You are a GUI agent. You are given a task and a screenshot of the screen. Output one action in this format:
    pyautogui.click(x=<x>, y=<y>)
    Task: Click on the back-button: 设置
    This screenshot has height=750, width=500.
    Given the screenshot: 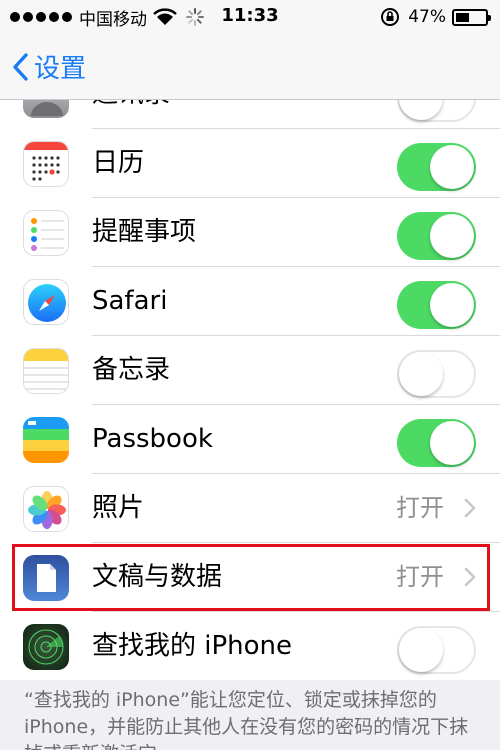 What is the action you would take?
    pyautogui.click(x=49, y=66)
    